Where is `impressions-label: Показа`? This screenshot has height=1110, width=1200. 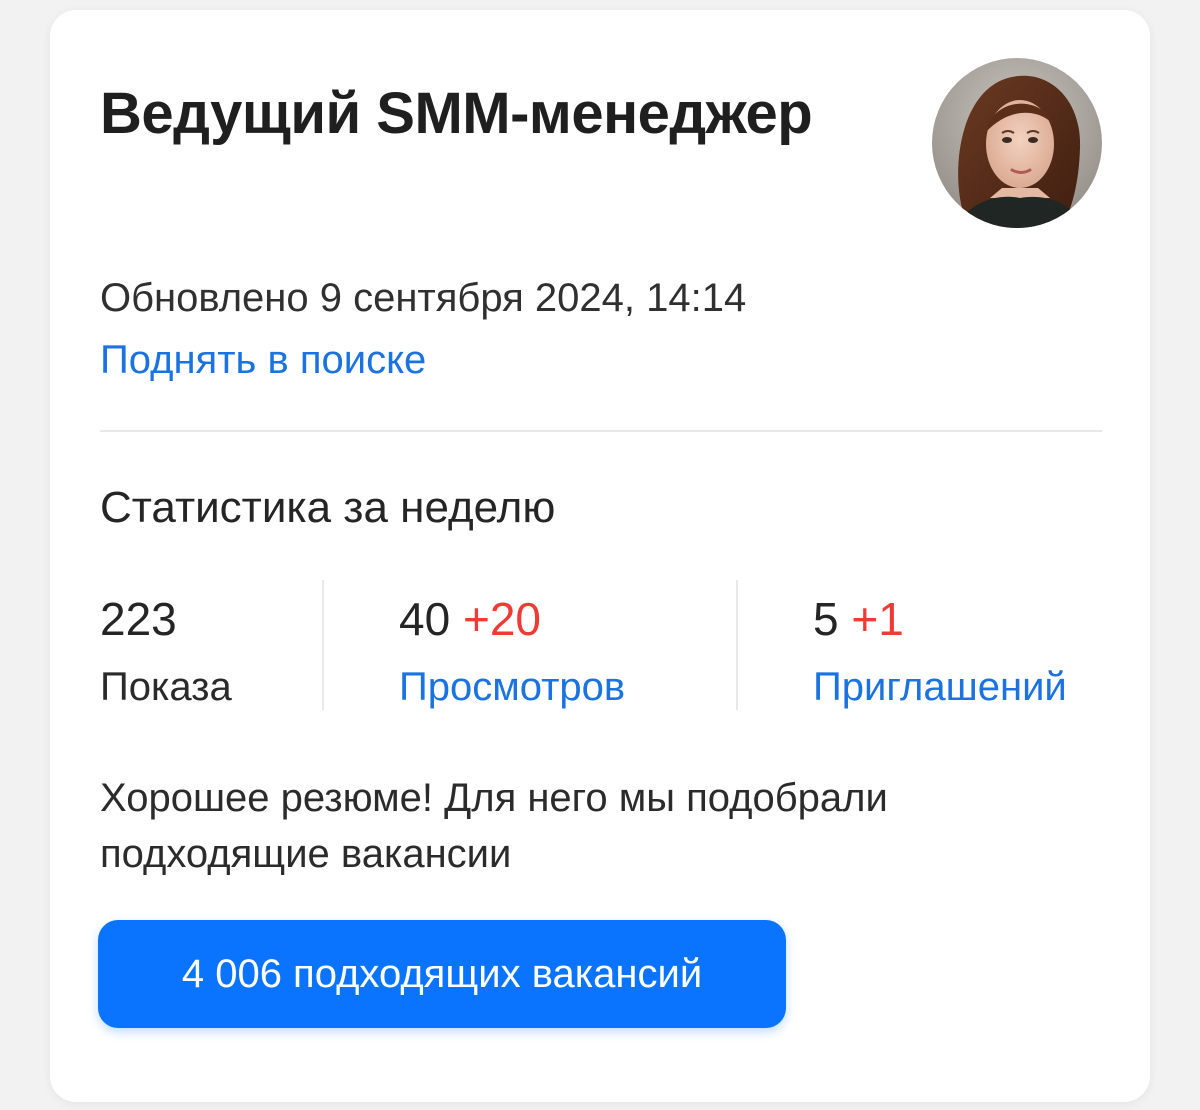 impressions-label: Показа is located at coordinates (166, 687).